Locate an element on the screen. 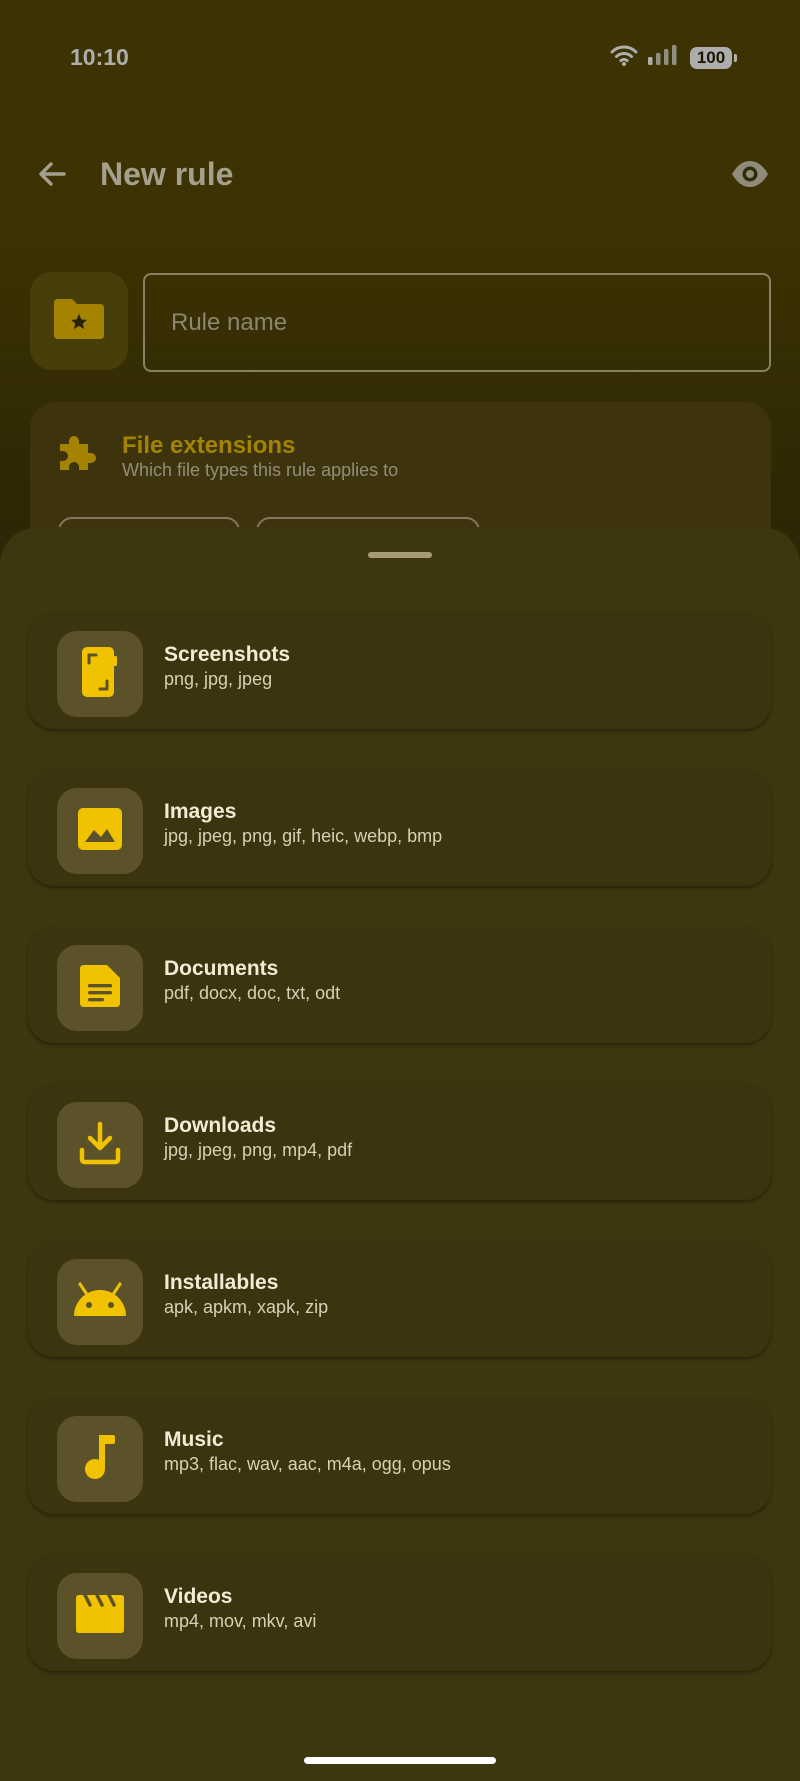 The height and width of the screenshot is (1781, 800). item-title: Images is located at coordinates (200, 811).